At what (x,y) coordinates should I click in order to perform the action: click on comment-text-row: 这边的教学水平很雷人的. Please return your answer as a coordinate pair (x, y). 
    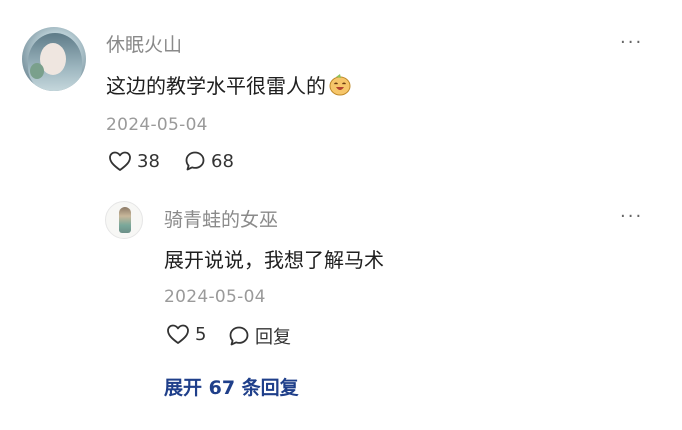
    Looking at the image, I should click on (229, 84).